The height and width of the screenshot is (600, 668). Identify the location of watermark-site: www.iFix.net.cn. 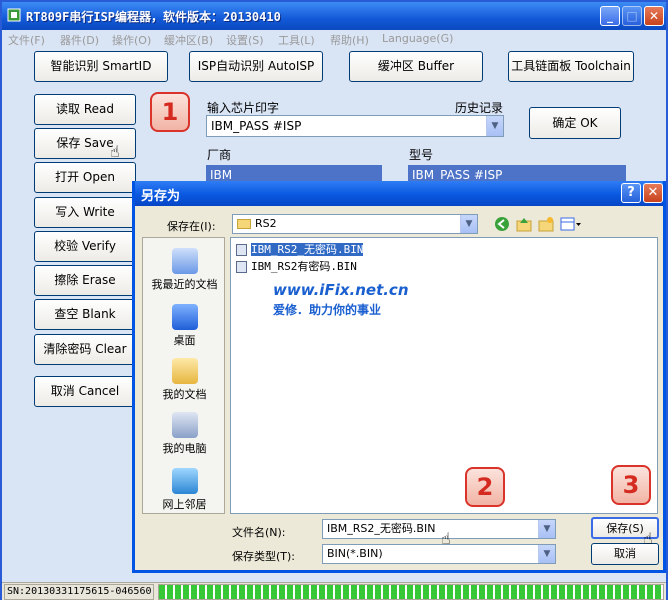
(341, 290).